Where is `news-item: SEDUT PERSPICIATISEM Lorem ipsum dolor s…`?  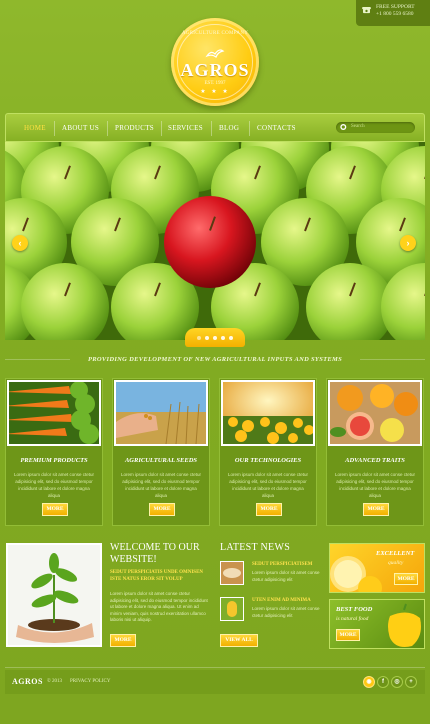 news-item: SEDUT PERSPICIATISEM Lorem ipsum dolor s… is located at coordinates (271, 575).